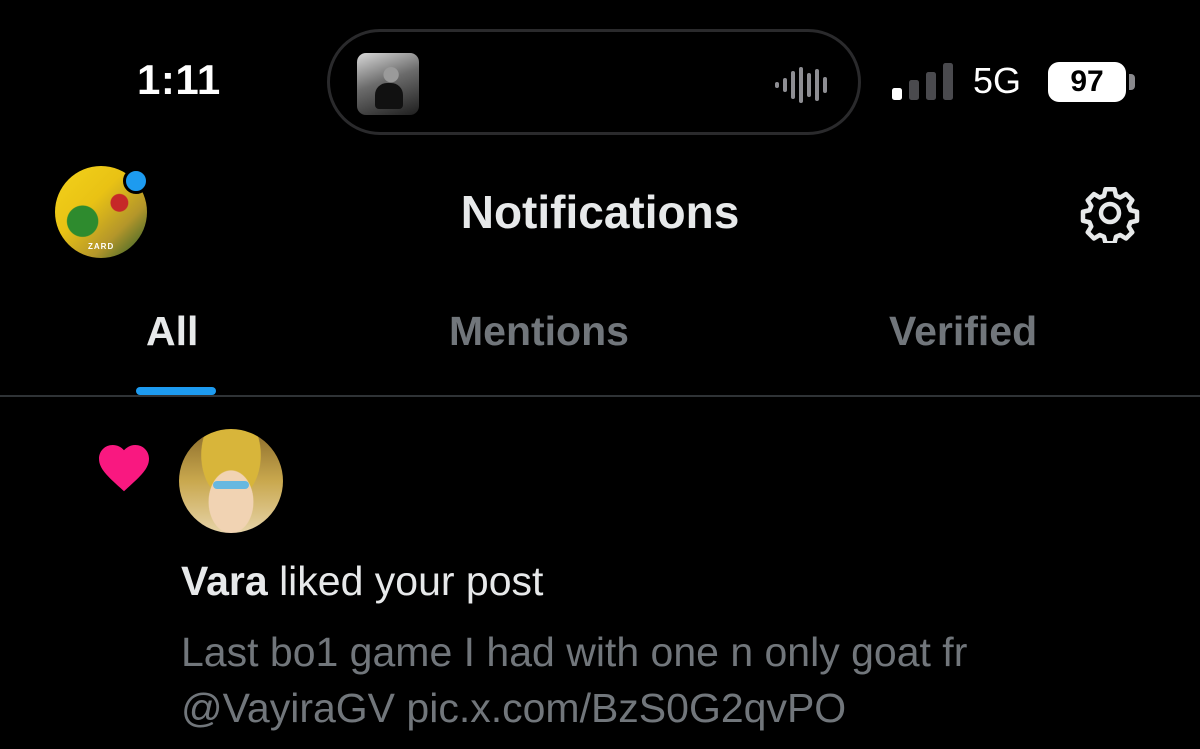 The height and width of the screenshot is (749, 1200). I want to click on battery-level: 97, so click(1087, 81).